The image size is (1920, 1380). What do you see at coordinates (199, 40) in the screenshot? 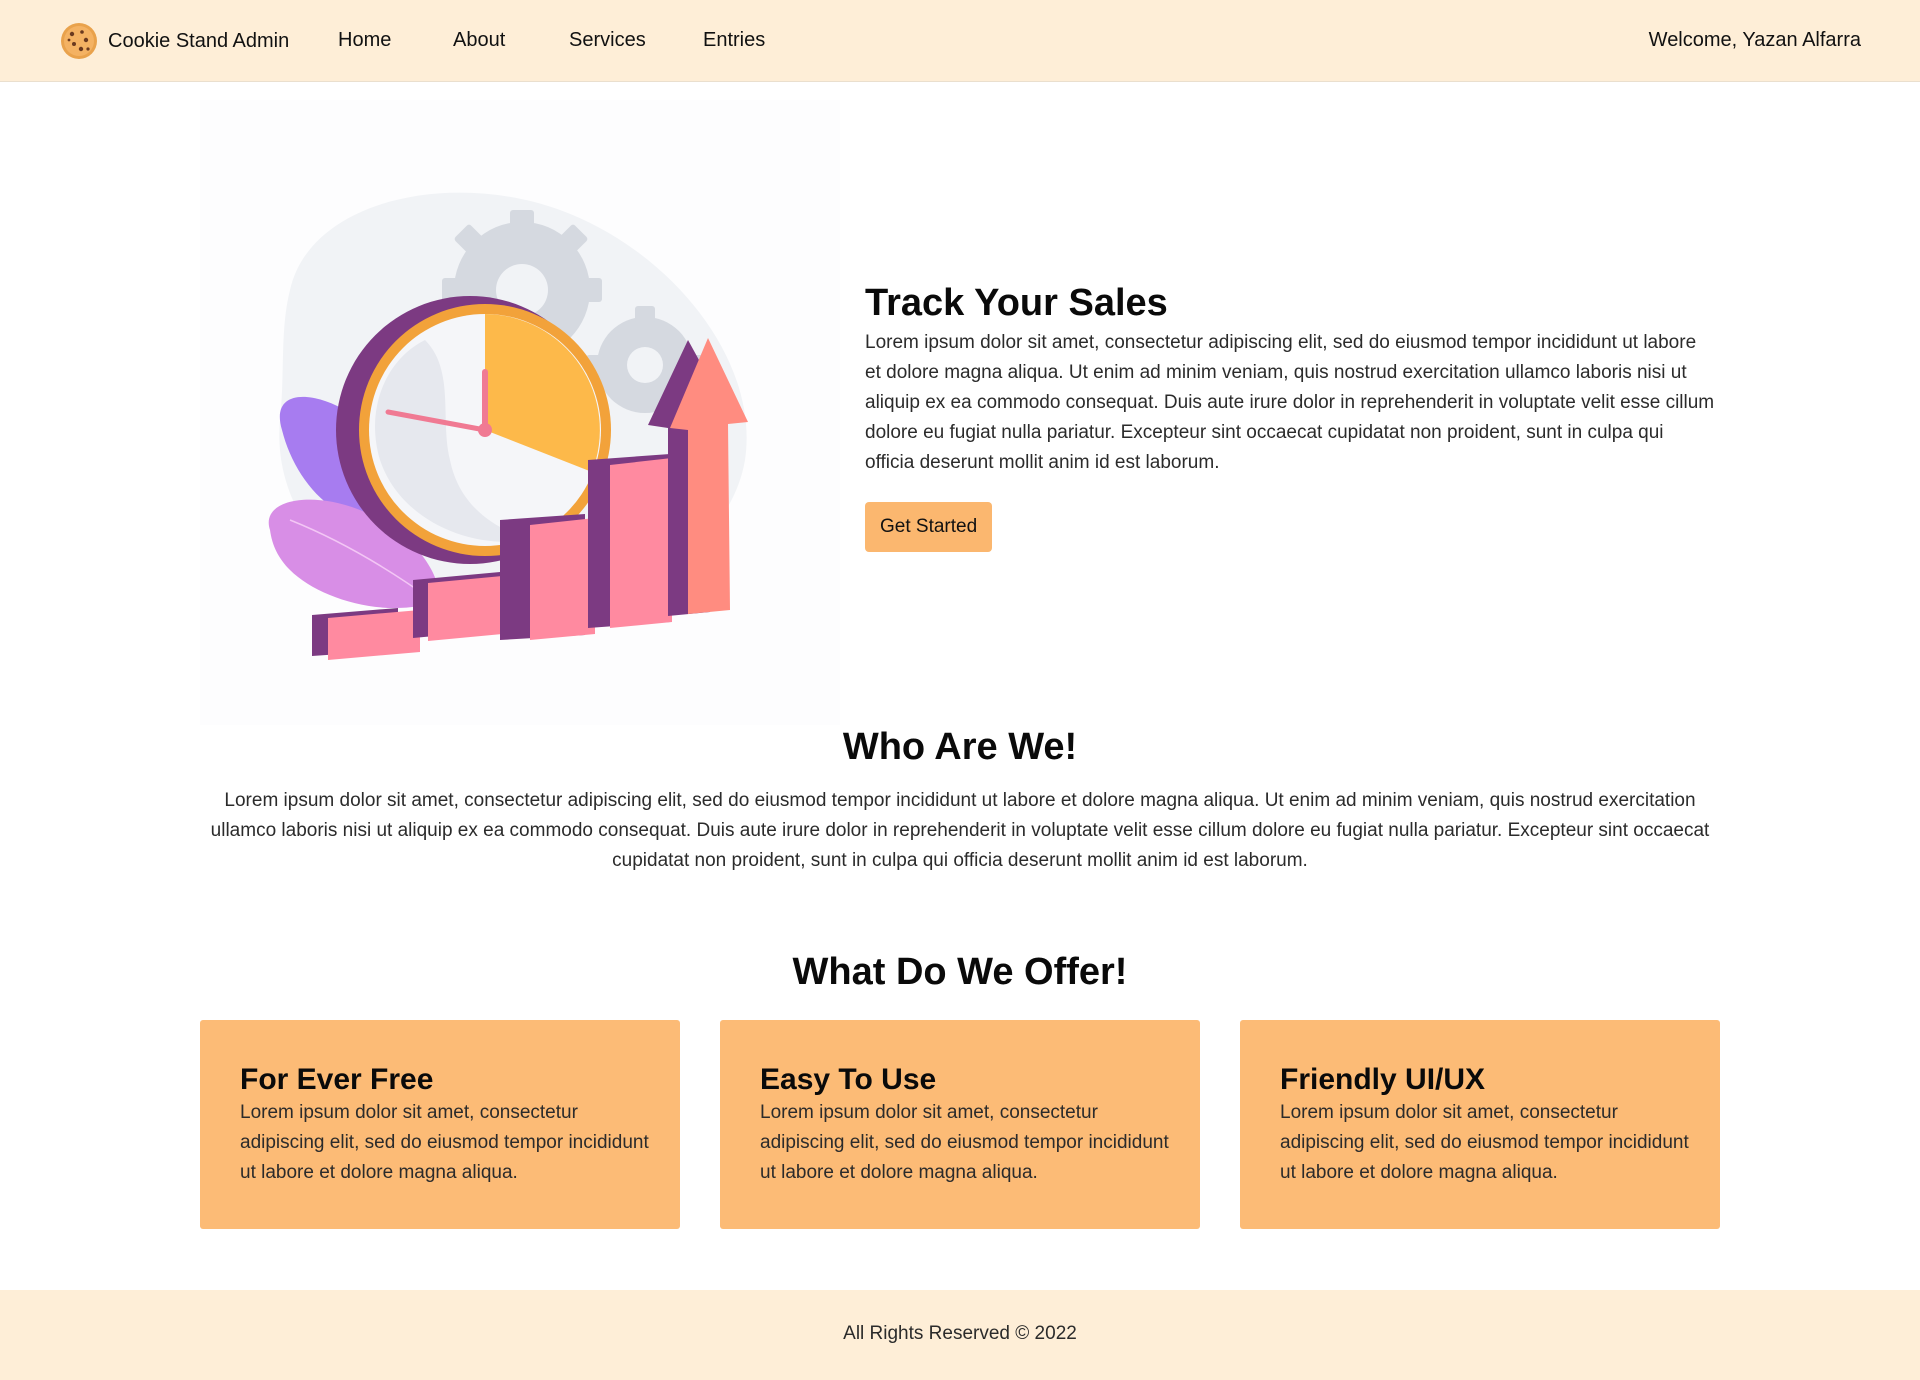
I see `brand-name: Cookie Stand Admin` at bounding box center [199, 40].